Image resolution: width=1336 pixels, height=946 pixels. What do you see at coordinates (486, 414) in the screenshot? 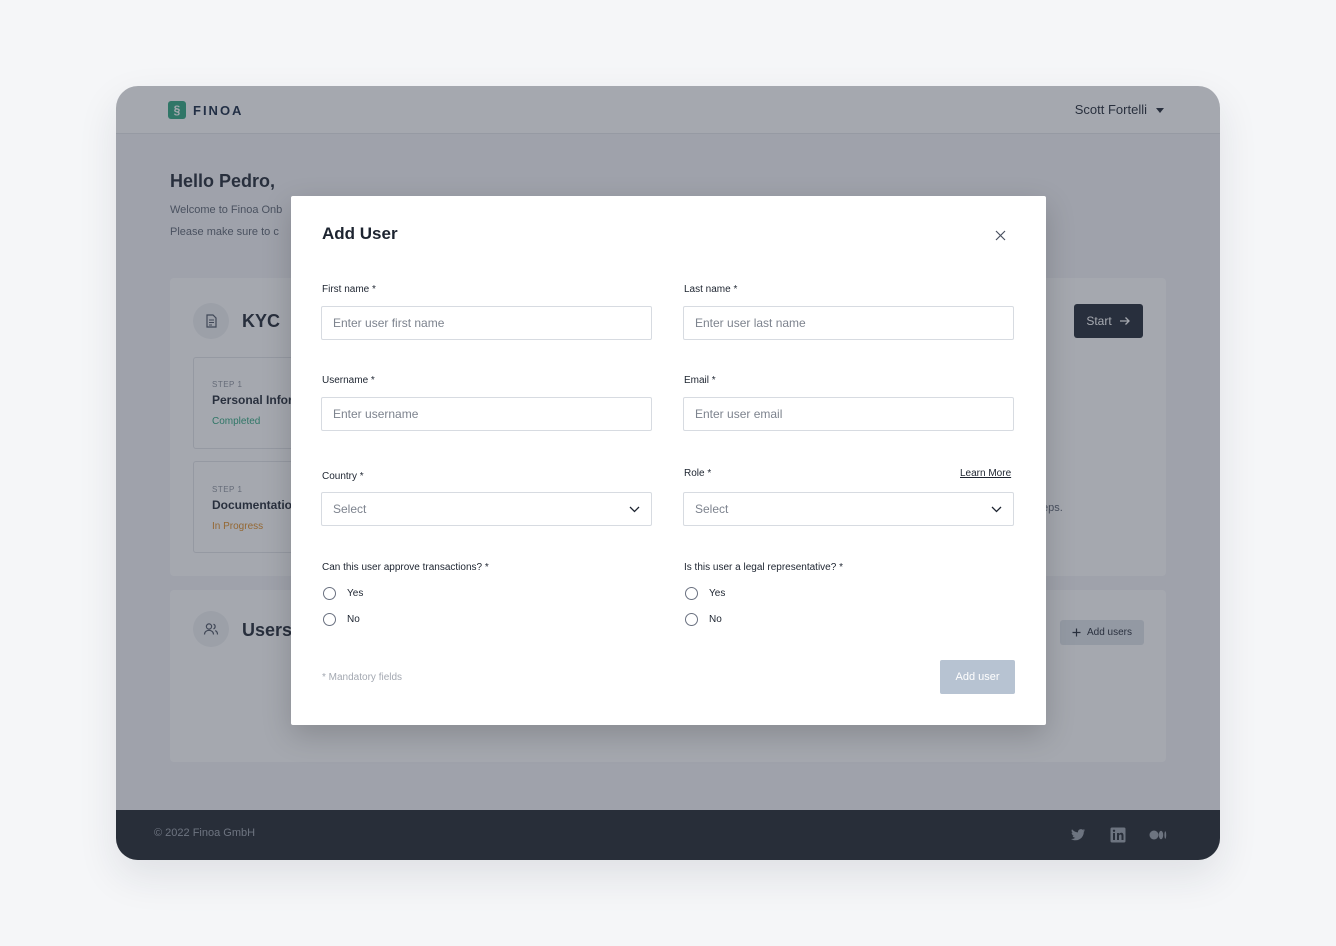
I see `username-input` at bounding box center [486, 414].